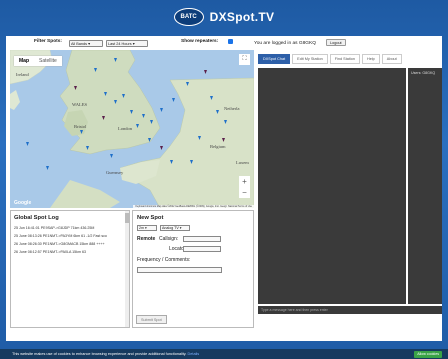  I want to click on chat-user: Users: G8GKQ, so click(425, 73).